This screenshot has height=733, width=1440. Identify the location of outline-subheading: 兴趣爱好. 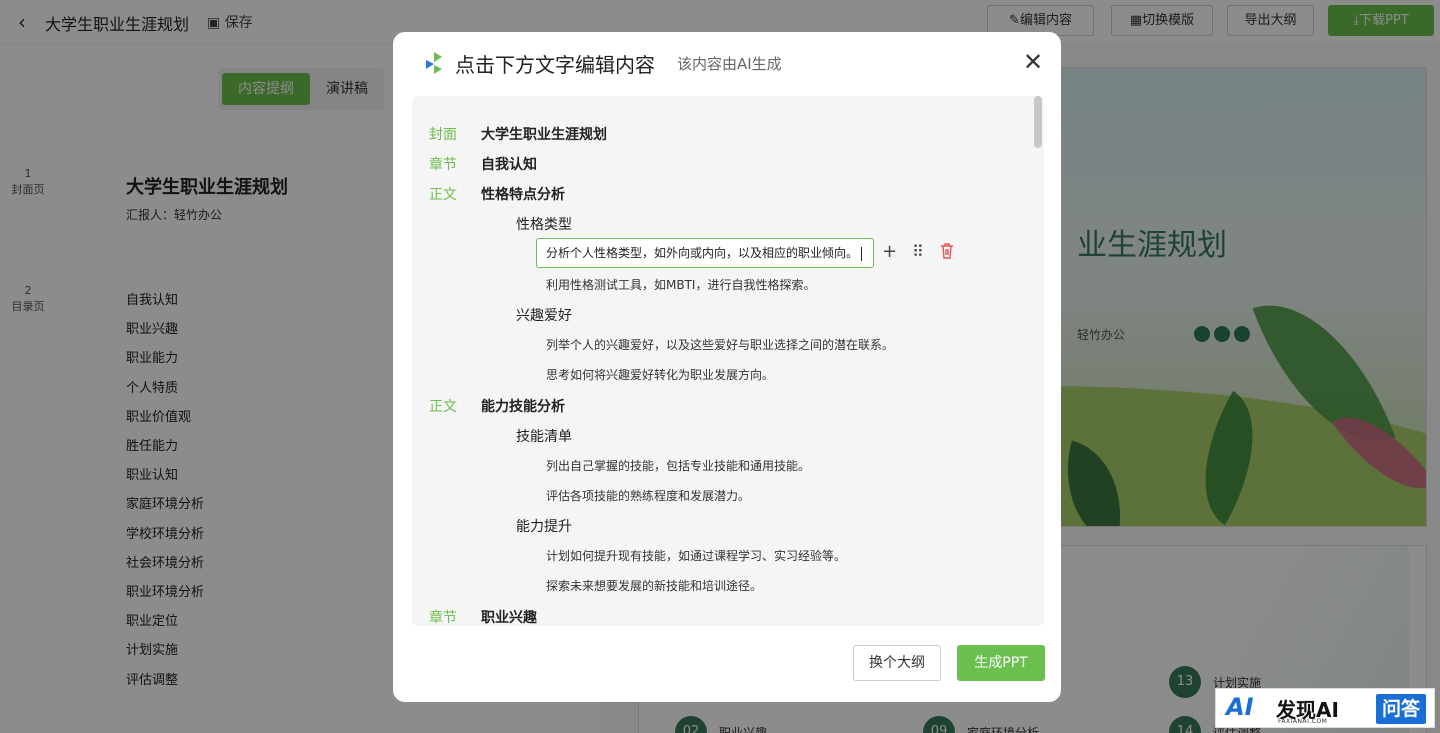
(544, 315).